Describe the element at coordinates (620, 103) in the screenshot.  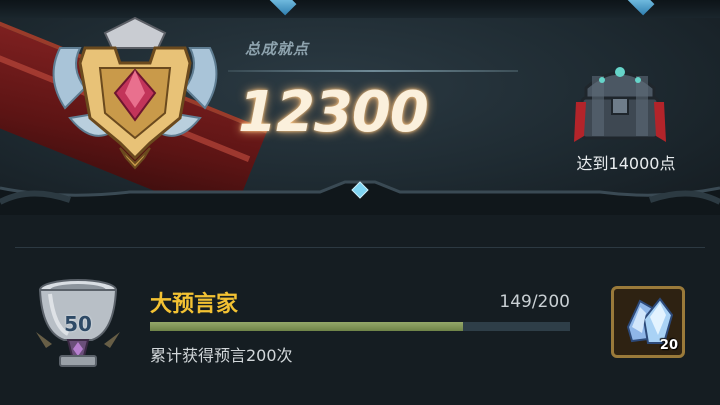
I see `treasure-chest-icon` at that location.